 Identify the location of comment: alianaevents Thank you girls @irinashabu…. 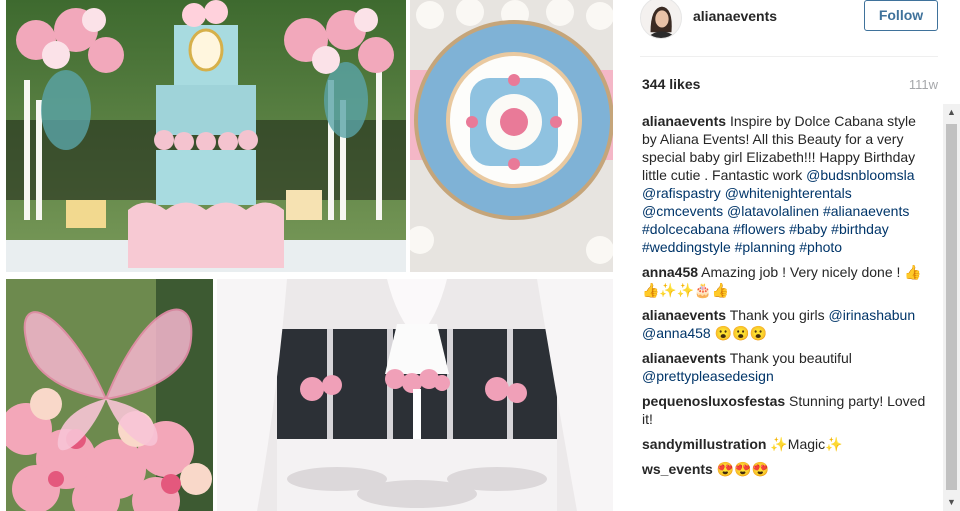
(788, 324).